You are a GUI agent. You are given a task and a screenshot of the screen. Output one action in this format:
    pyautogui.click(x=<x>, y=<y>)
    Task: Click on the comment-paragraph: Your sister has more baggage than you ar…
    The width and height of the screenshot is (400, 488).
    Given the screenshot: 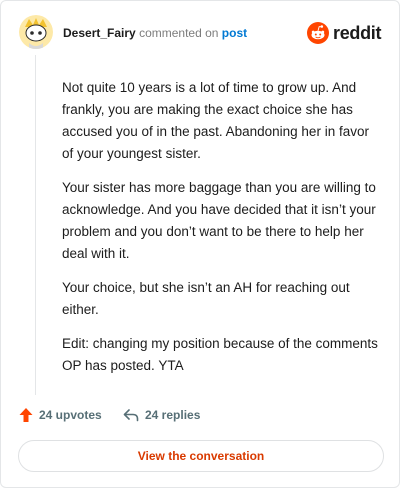 What is the action you would take?
    pyautogui.click(x=219, y=220)
    